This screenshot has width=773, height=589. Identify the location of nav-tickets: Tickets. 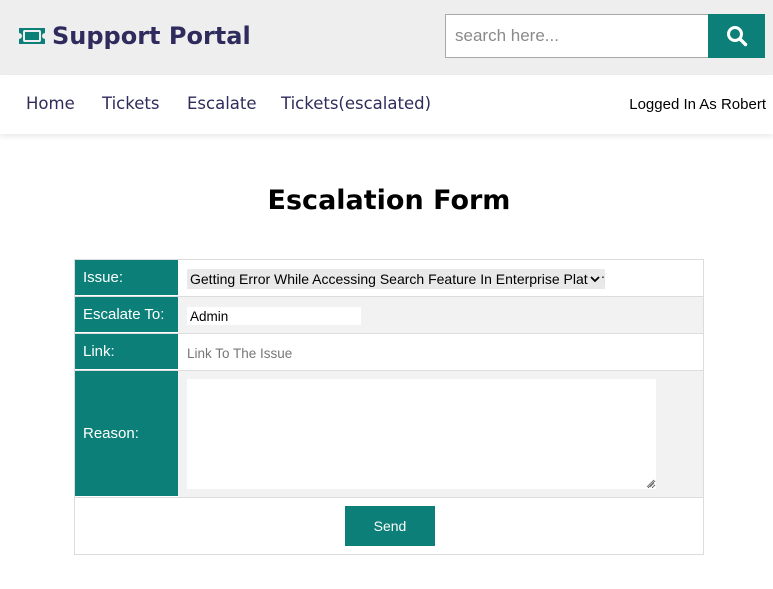
(130, 103).